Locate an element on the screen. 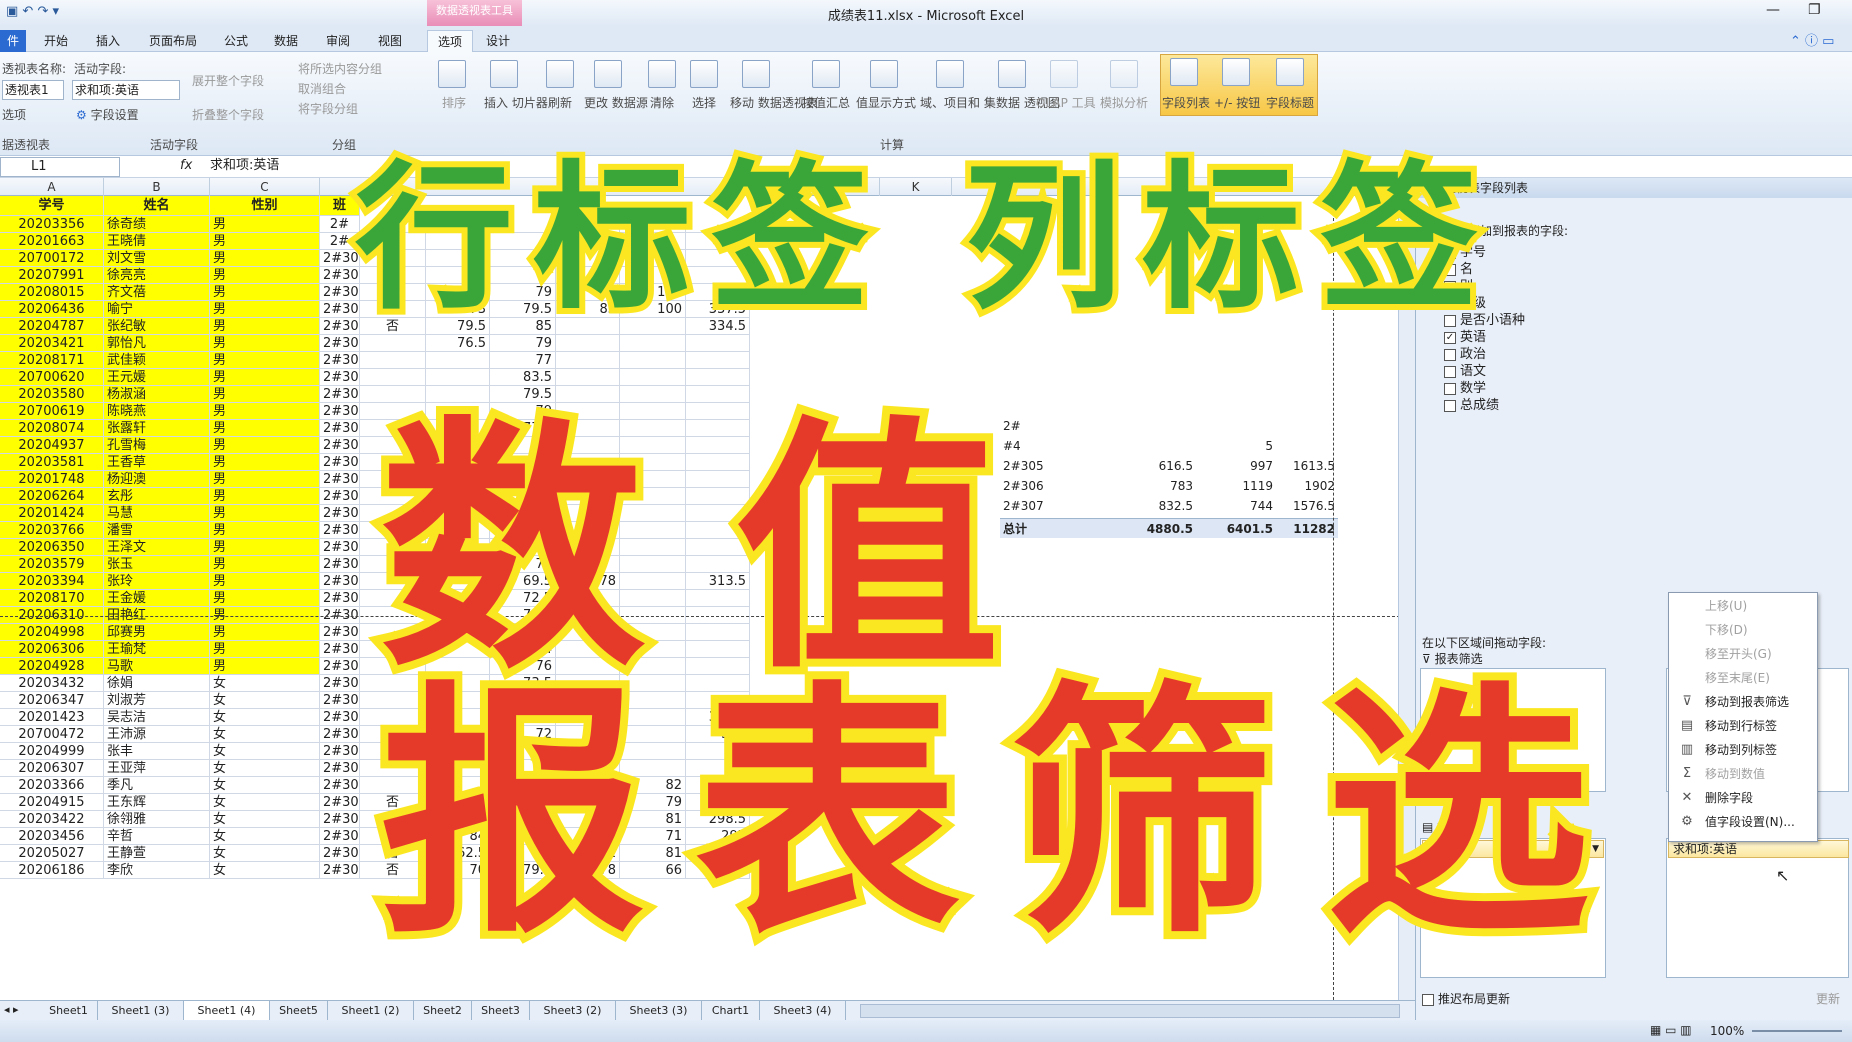 Image resolution: width=1852 pixels, height=1042 pixels. sort-icon is located at coordinates (452, 74).